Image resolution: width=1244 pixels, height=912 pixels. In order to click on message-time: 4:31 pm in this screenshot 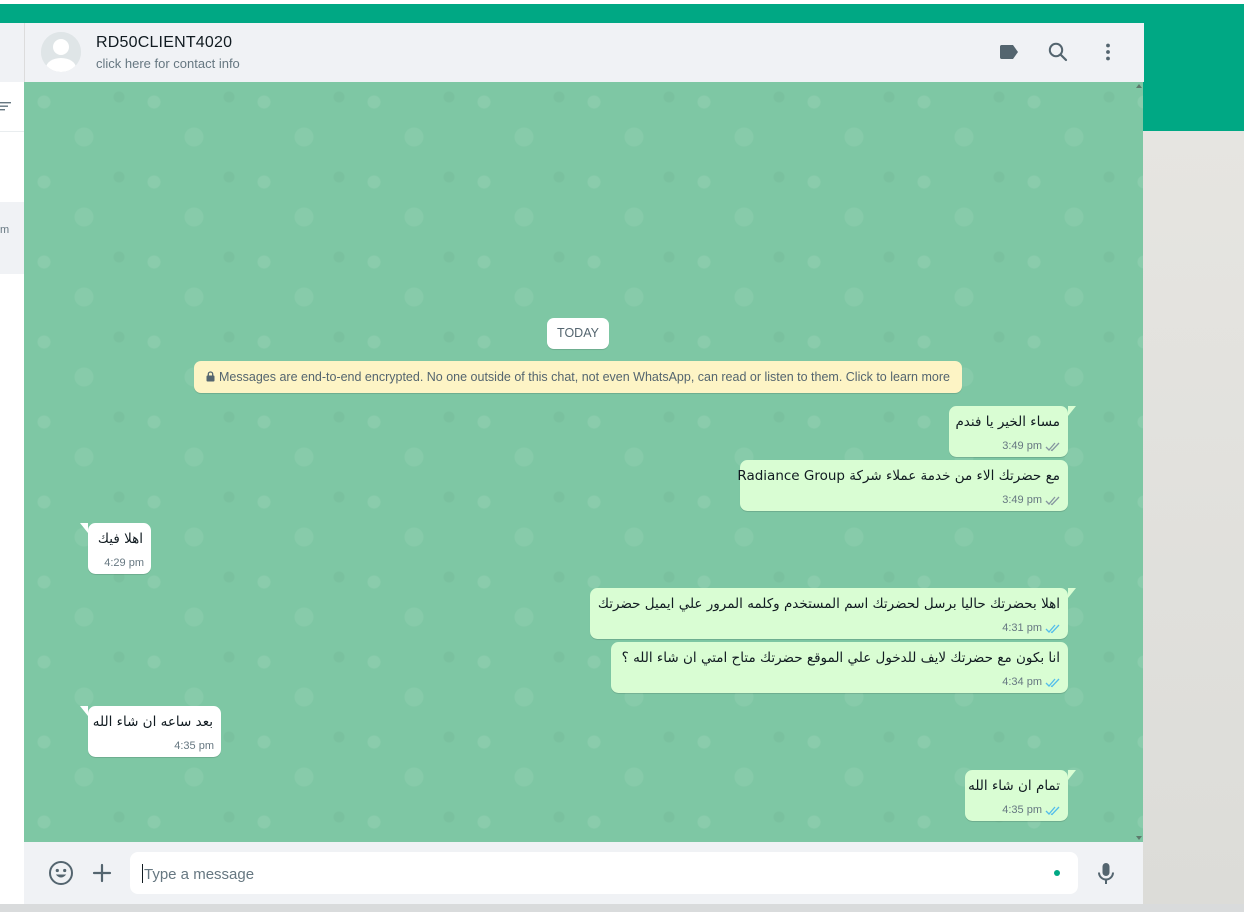, I will do `click(1022, 628)`.